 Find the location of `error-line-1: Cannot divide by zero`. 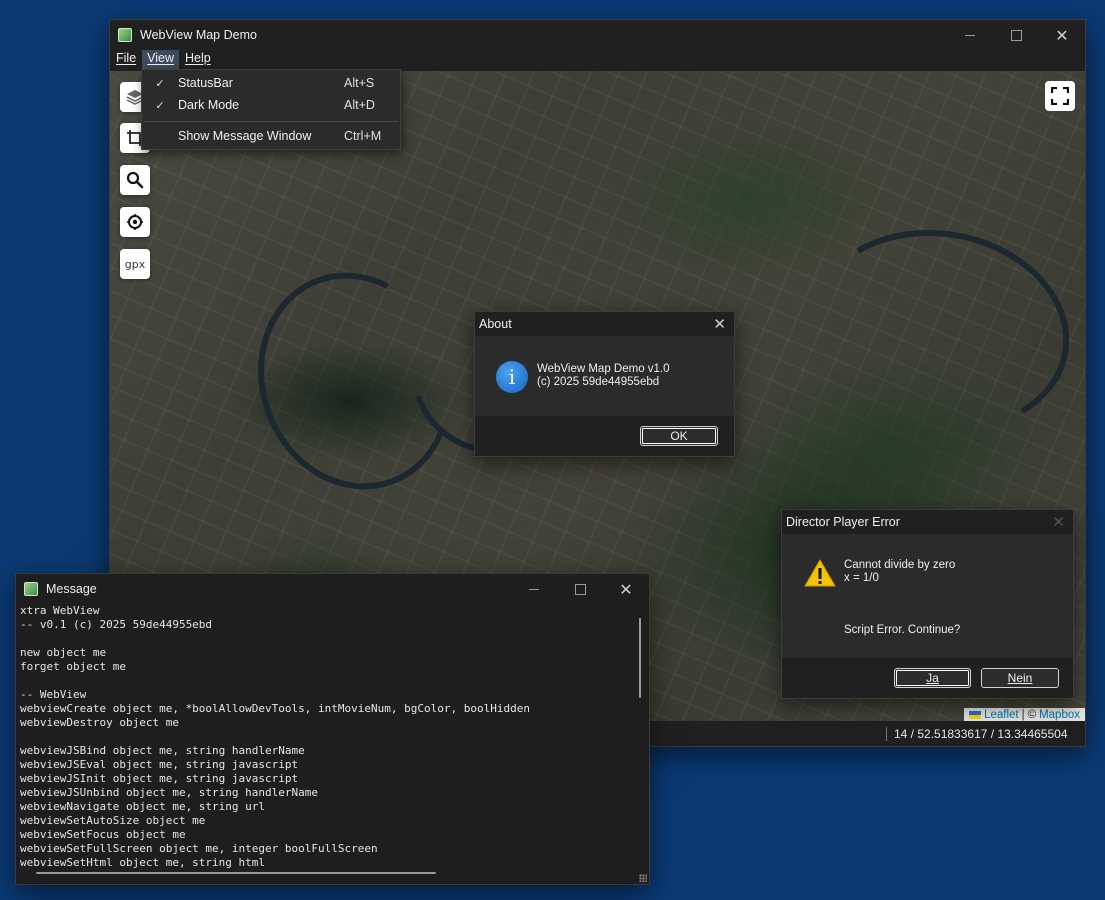

error-line-1: Cannot divide by zero is located at coordinates (900, 565).